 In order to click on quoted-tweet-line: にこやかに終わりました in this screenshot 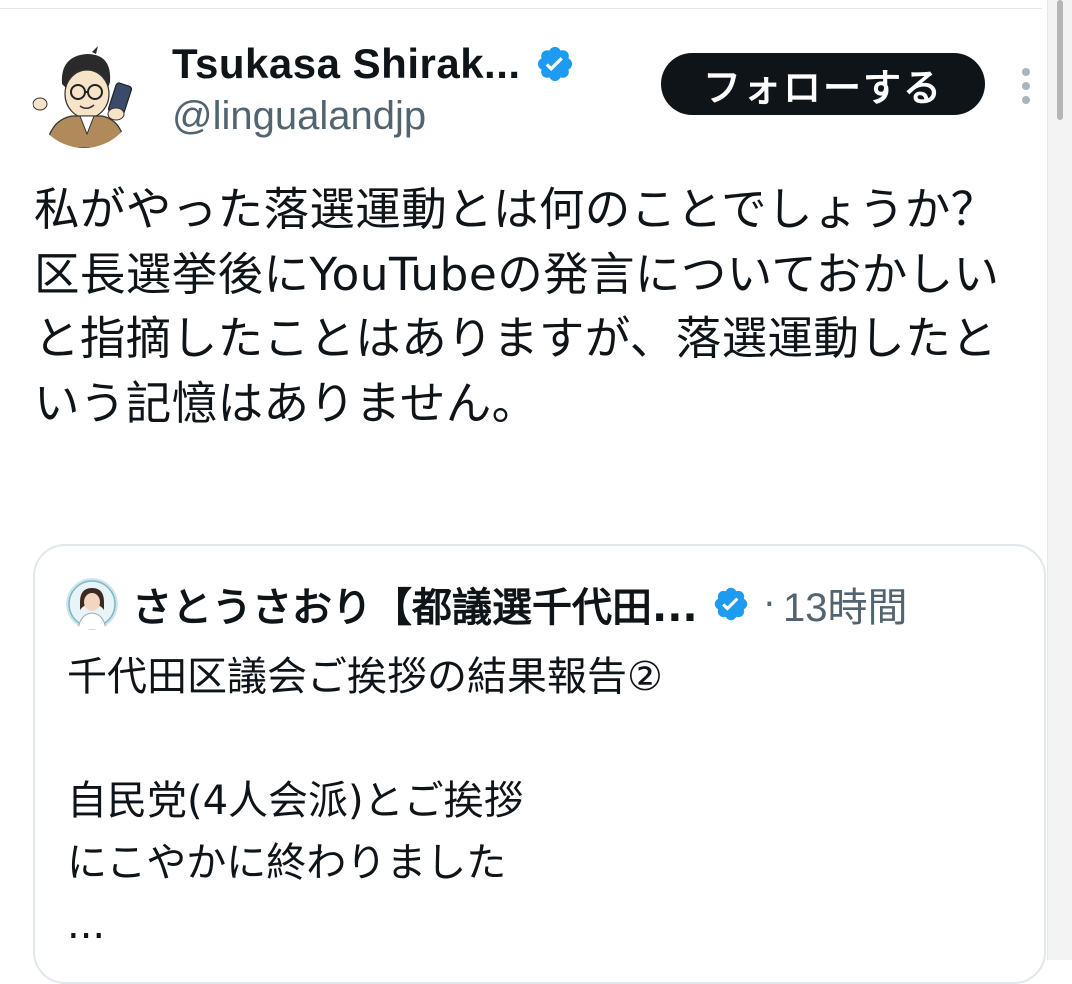, I will do `click(287, 863)`.